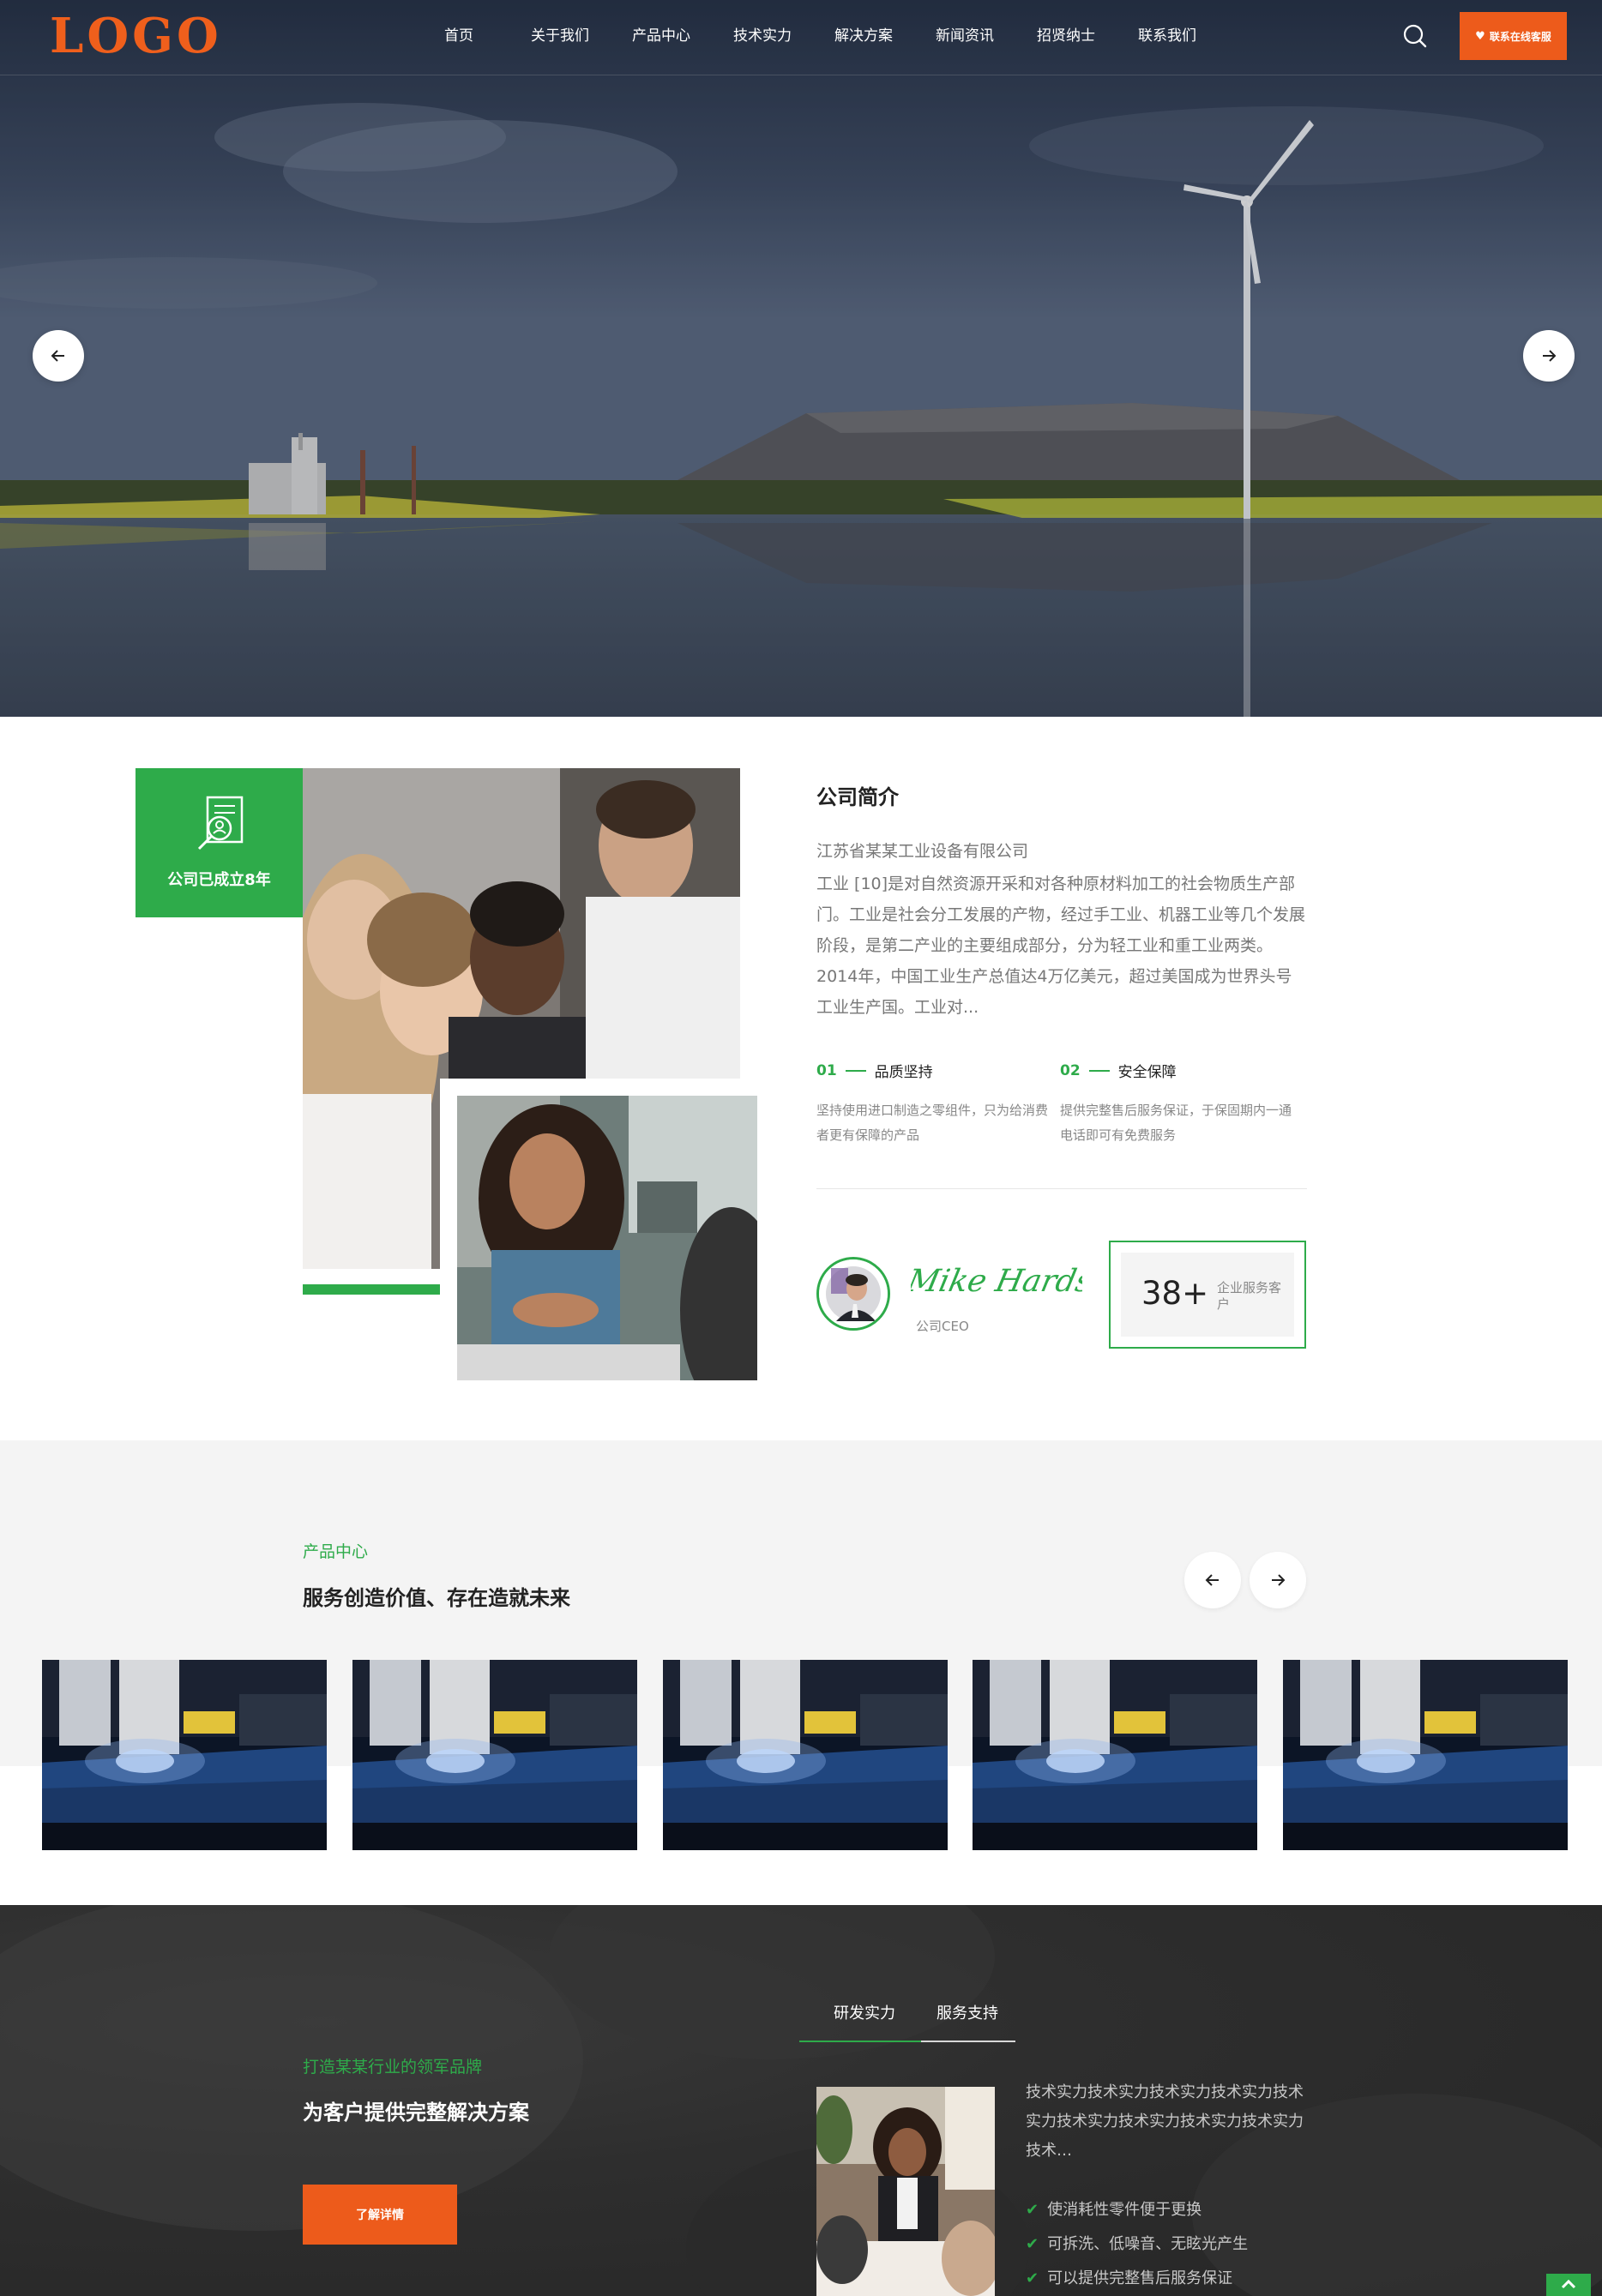 Image resolution: width=1602 pixels, height=2296 pixels. What do you see at coordinates (1148, 2244) in the screenshot?
I see `list-item-text: 可拆洗、低噪音、无眩光产生` at bounding box center [1148, 2244].